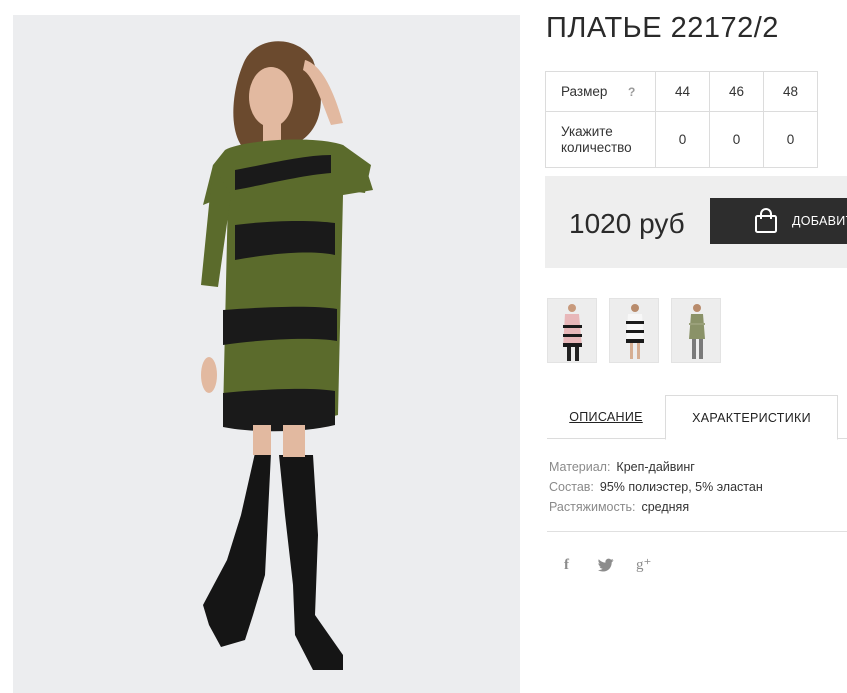 Image resolution: width=847 pixels, height=693 pixels. What do you see at coordinates (766, 220) in the screenshot?
I see `shopping-bag-icon` at bounding box center [766, 220].